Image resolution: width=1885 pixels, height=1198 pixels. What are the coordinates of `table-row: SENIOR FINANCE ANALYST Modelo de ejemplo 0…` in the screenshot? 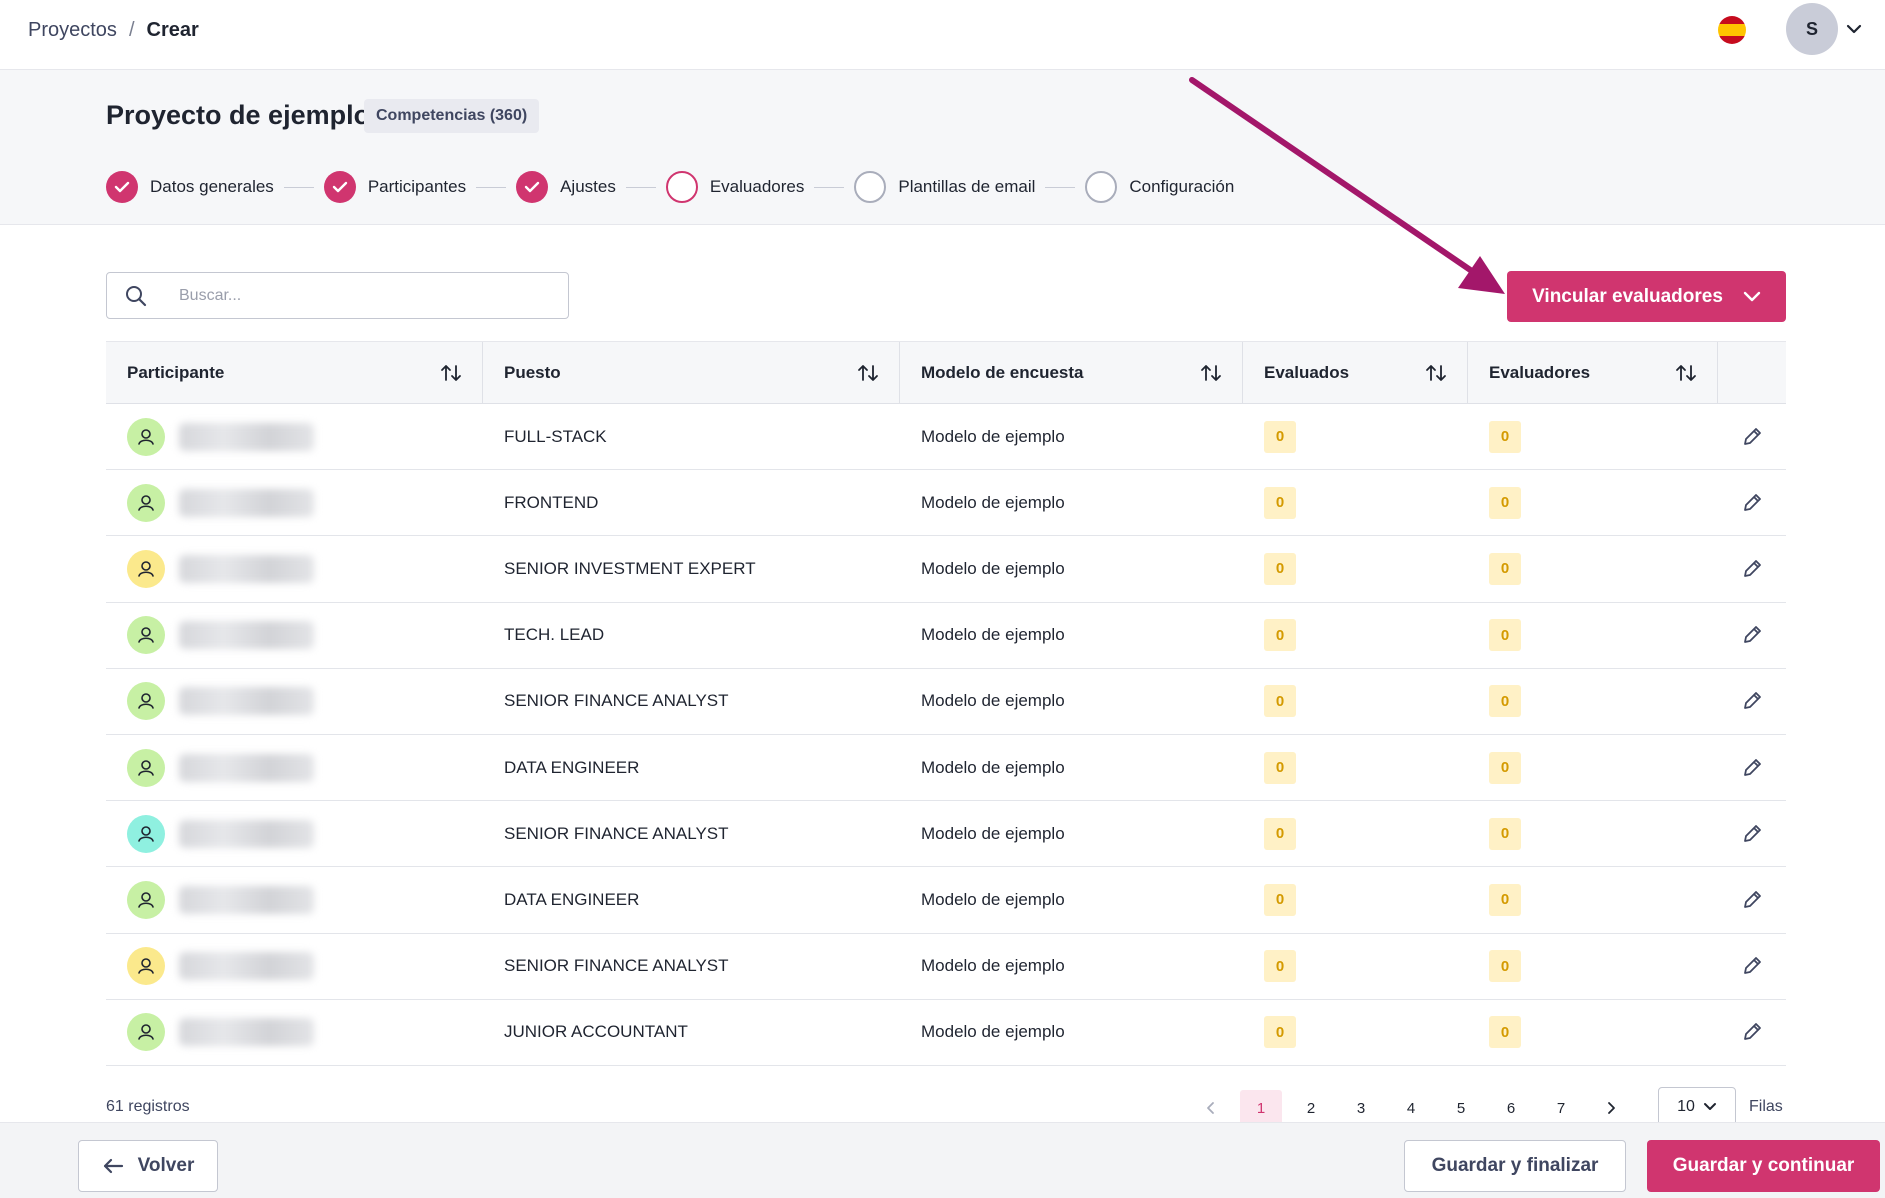 It's located at (946, 834).